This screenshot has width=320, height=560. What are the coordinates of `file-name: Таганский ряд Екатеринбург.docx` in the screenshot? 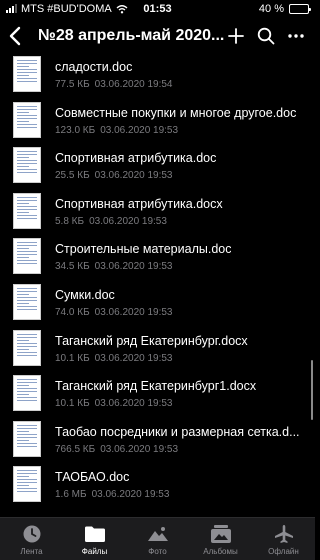 It's located at (151, 340).